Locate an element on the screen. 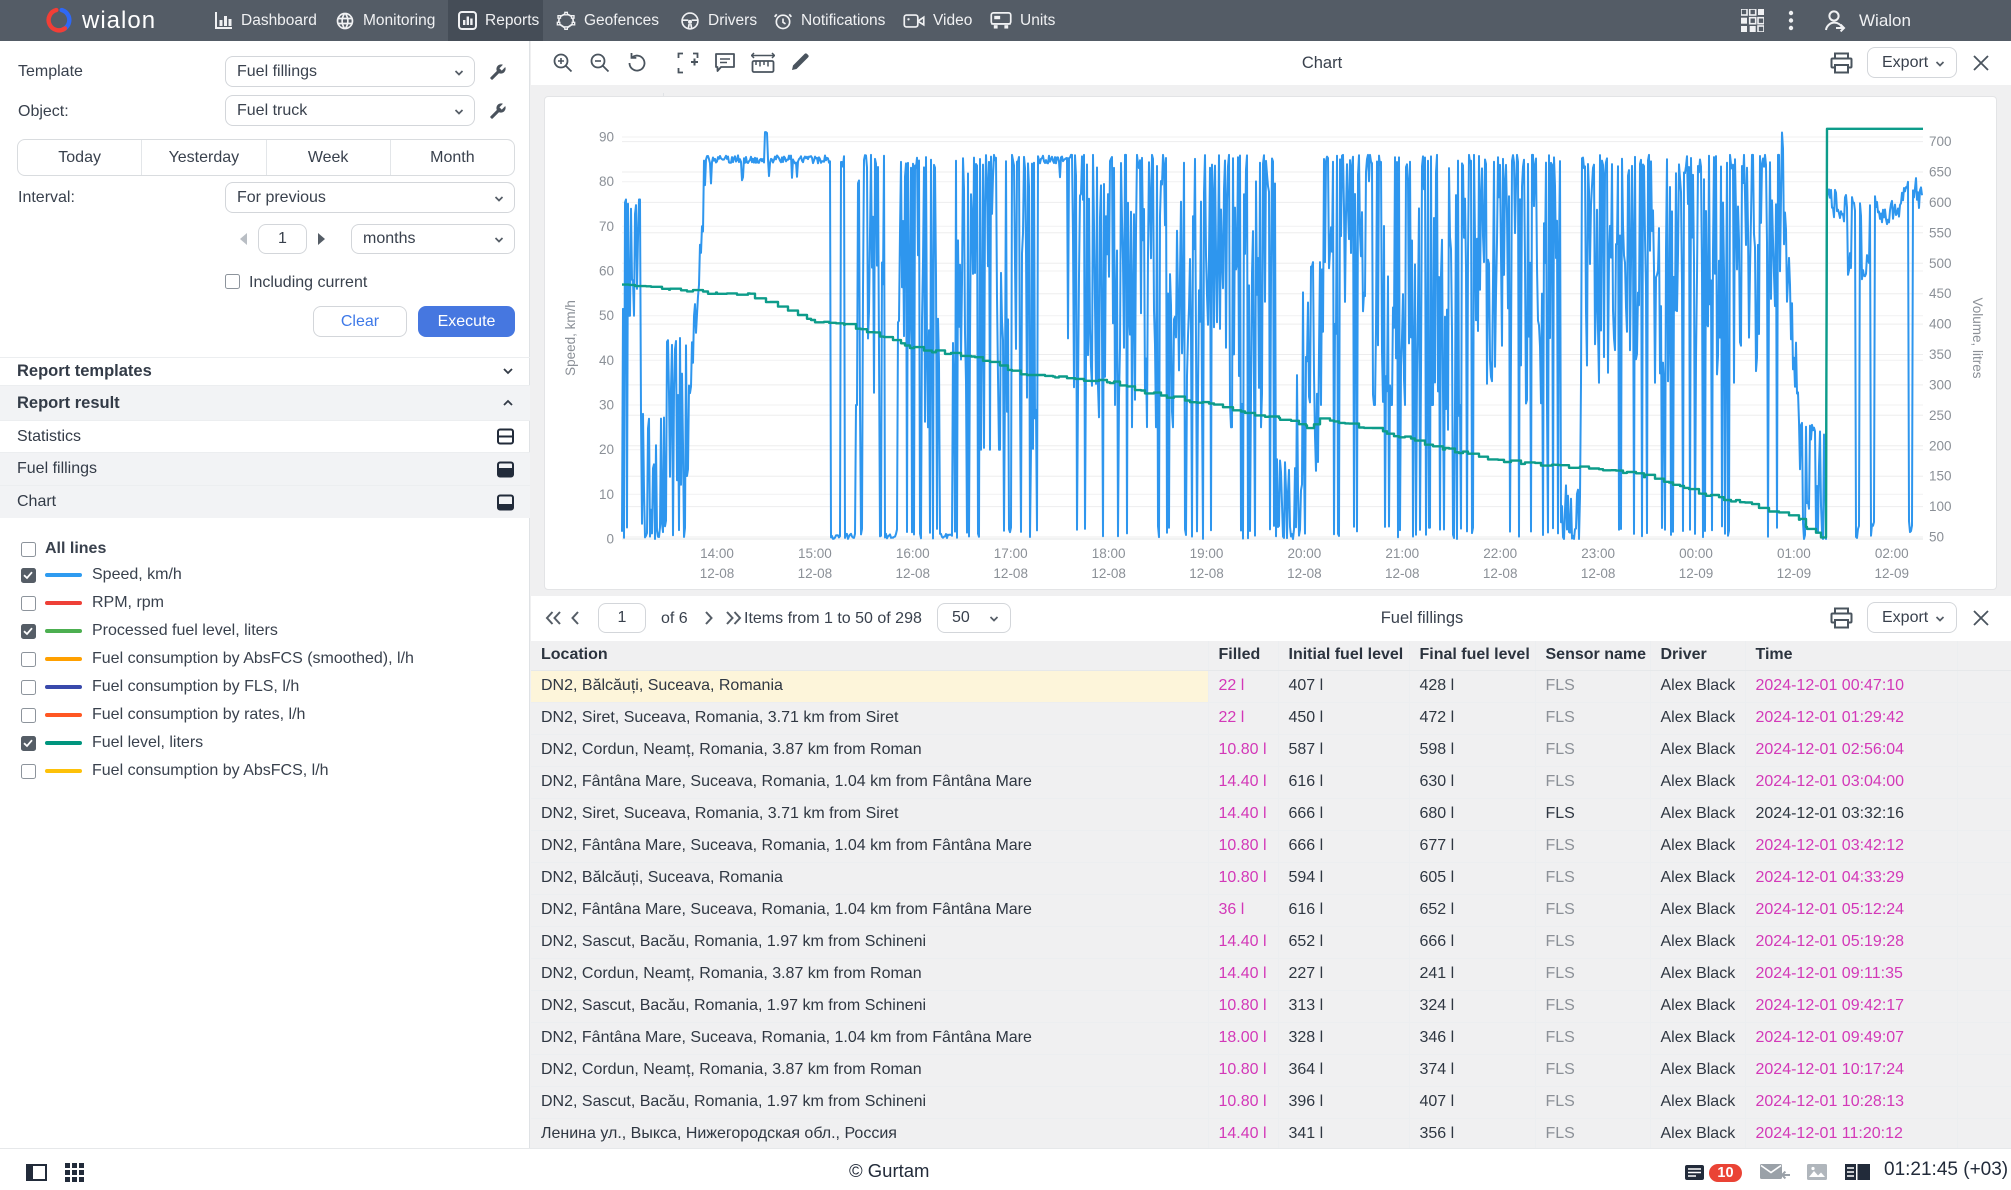 This screenshot has width=2011, height=1190. svg-text: 02:00 is located at coordinates (1892, 553).